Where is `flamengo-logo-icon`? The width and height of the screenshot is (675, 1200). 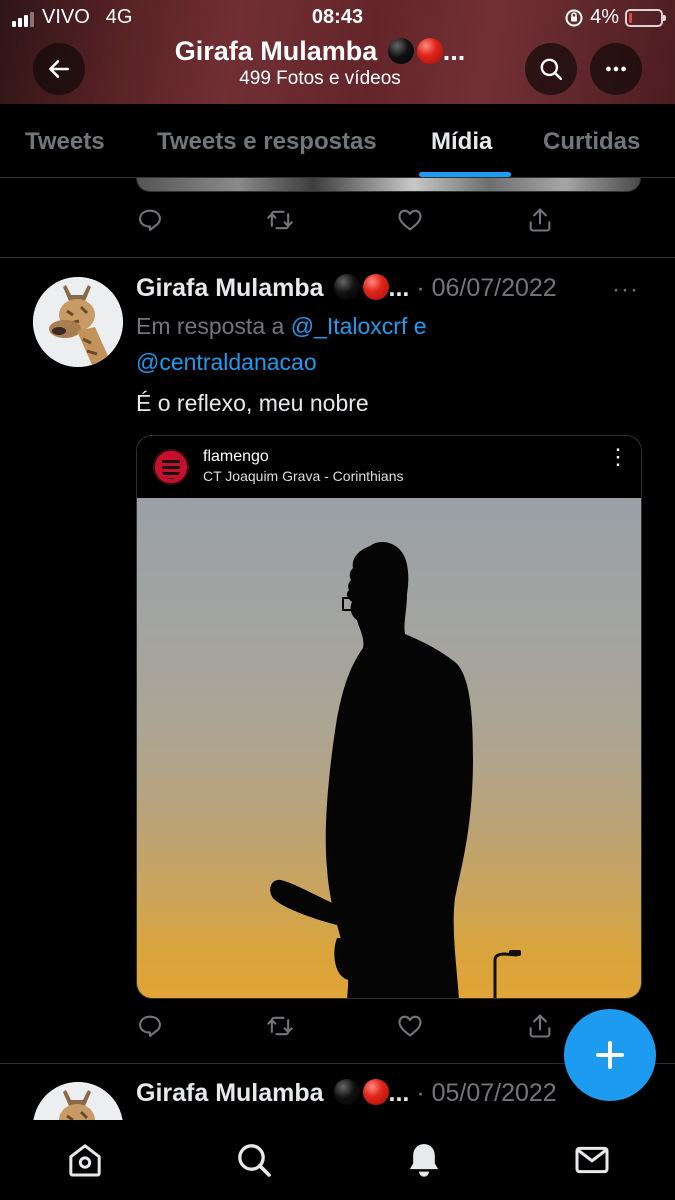 flamengo-logo-icon is located at coordinates (171, 467).